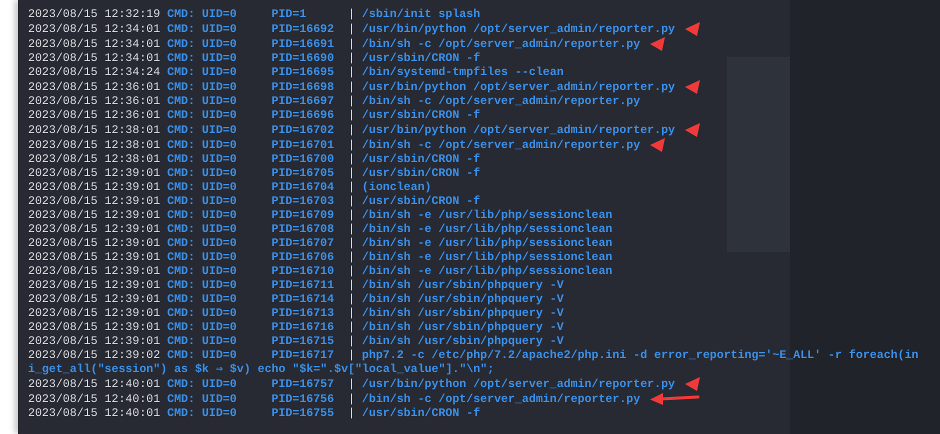  I want to click on command-text: (ionclean), so click(397, 187).